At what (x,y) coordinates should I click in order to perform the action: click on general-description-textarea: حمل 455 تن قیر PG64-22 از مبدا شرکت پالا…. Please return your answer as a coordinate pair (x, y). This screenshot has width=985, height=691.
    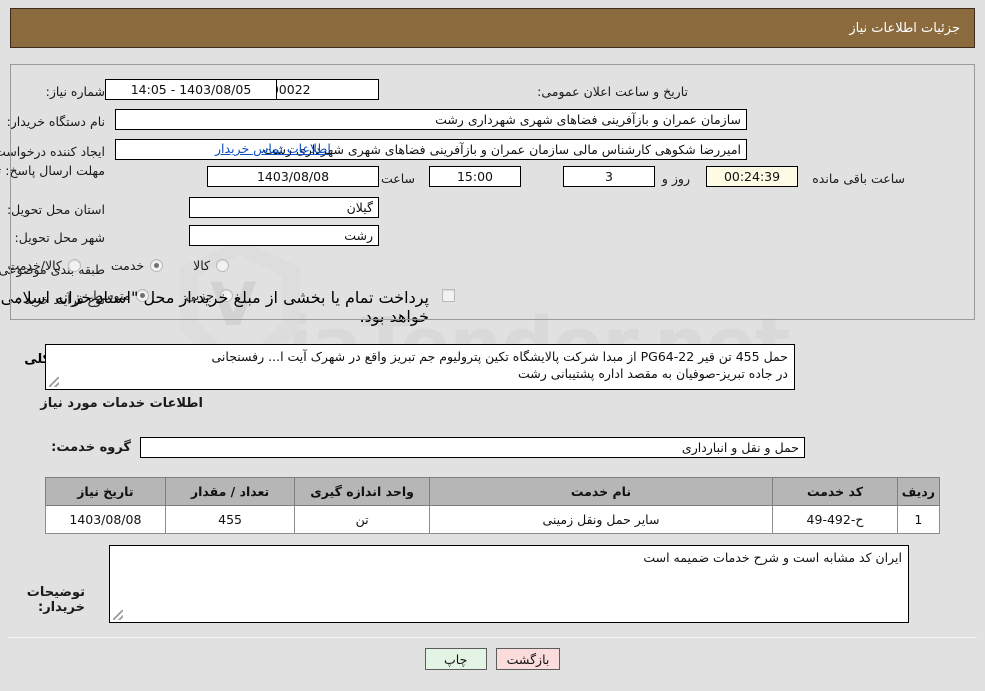
    Looking at the image, I should click on (420, 367).